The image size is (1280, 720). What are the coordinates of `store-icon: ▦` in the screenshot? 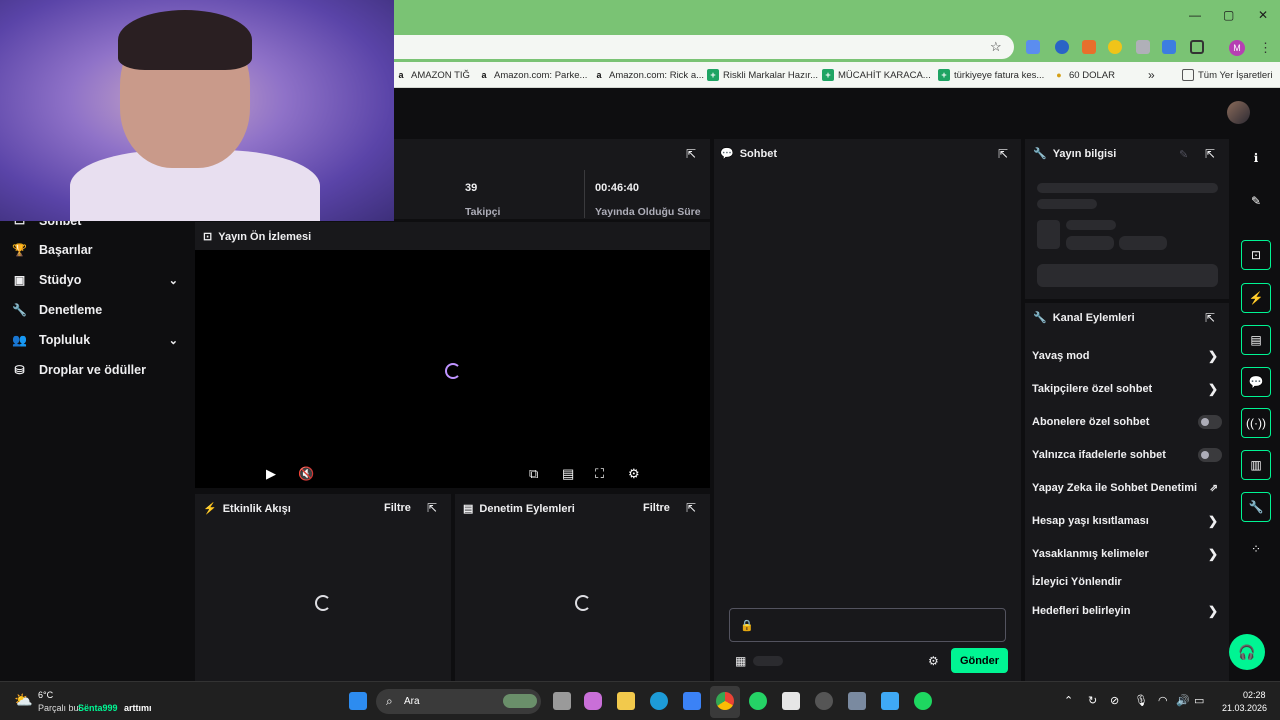 It's located at (740, 661).